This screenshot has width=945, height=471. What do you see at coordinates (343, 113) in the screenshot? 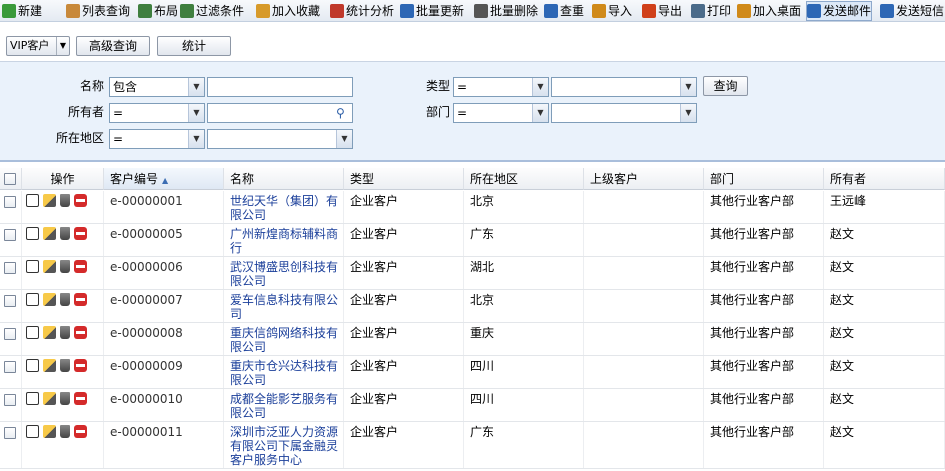
I see `search-icon: ⚲` at bounding box center [343, 113].